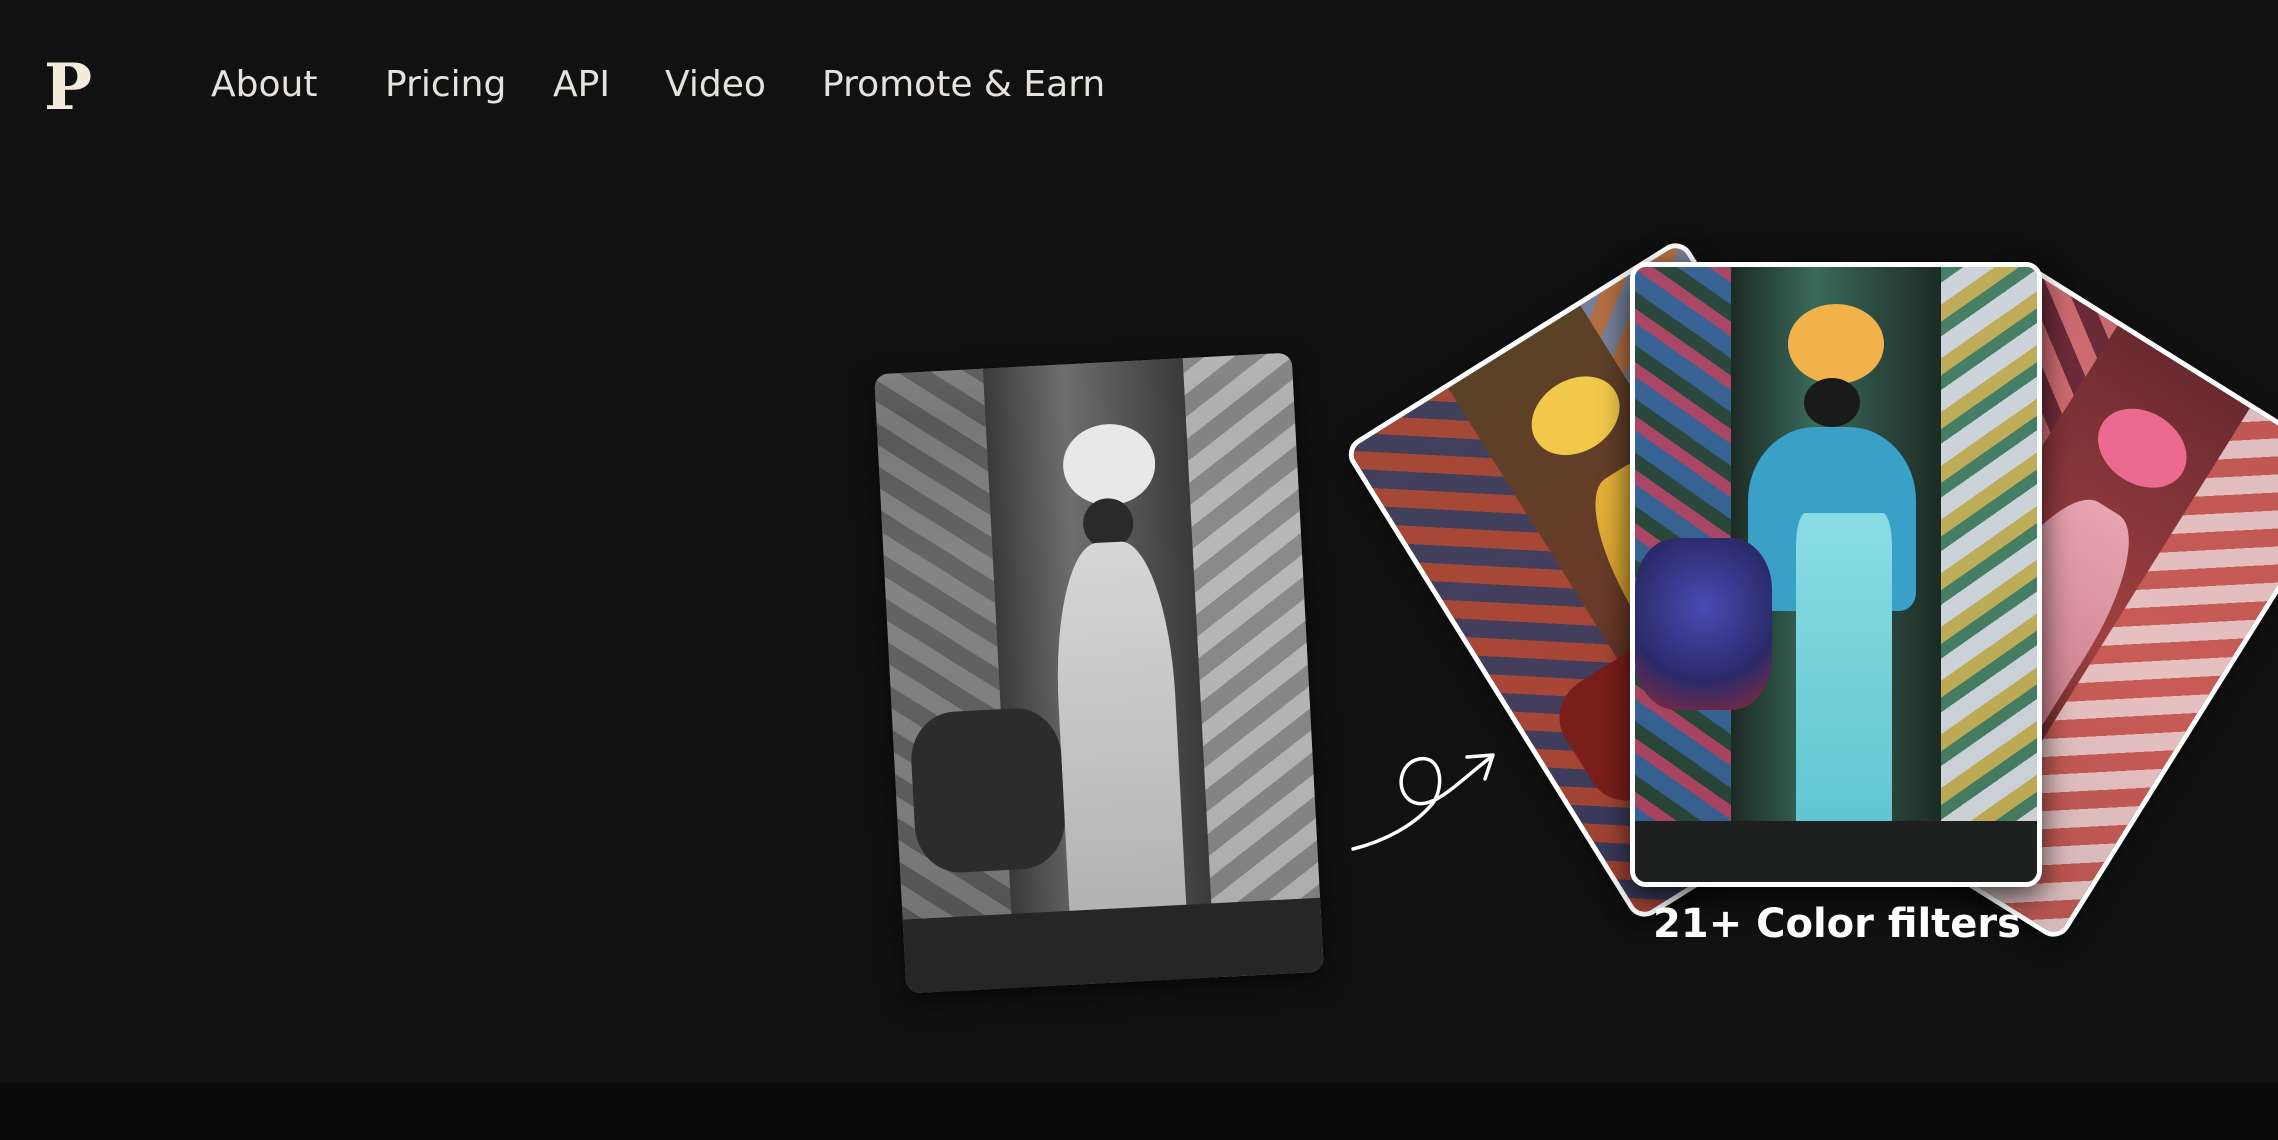  I want to click on nav-about: About, so click(264, 85).